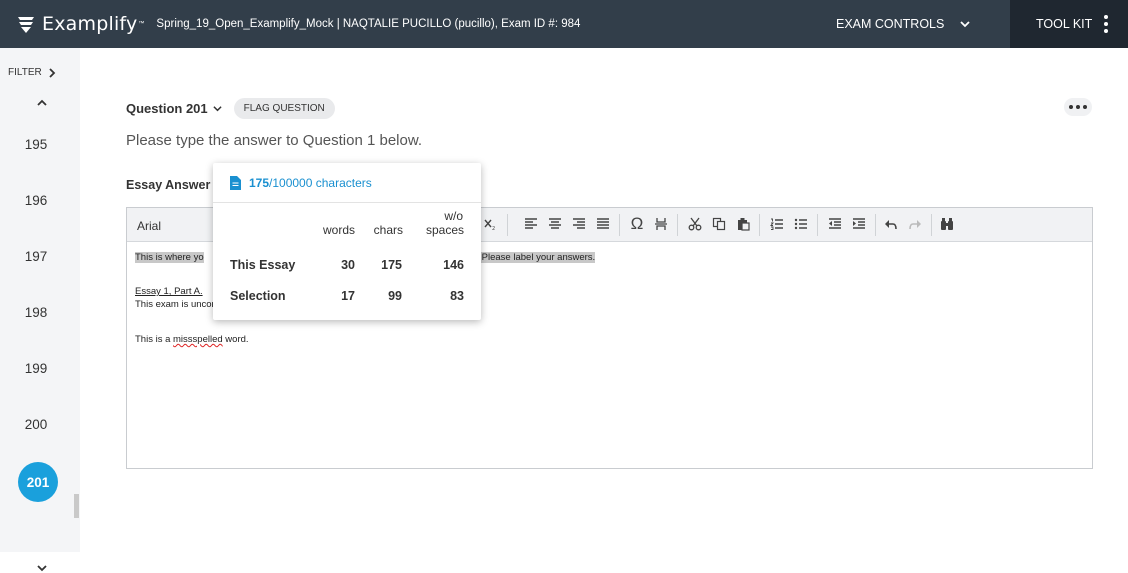  Describe the element at coordinates (388, 230) in the screenshot. I see `col-header-chars: chars` at that location.